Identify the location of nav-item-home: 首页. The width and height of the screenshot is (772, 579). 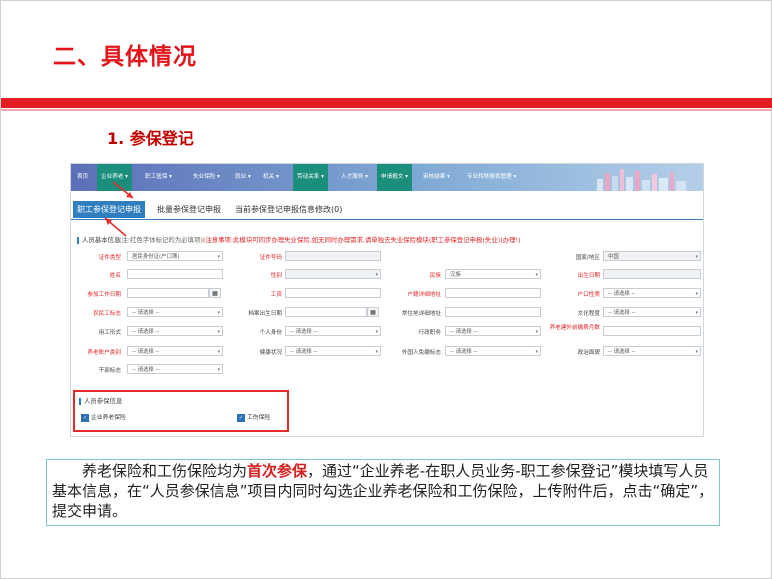
(82, 177).